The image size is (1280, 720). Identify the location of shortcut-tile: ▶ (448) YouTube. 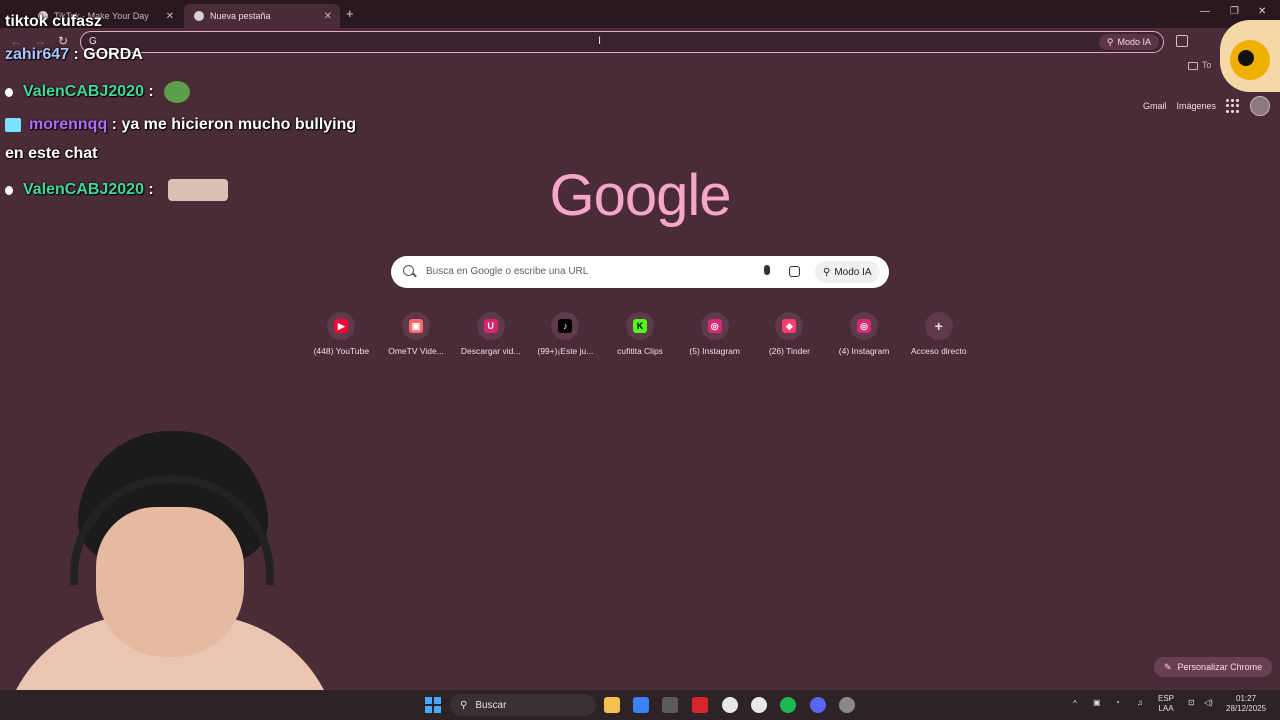
(341, 334).